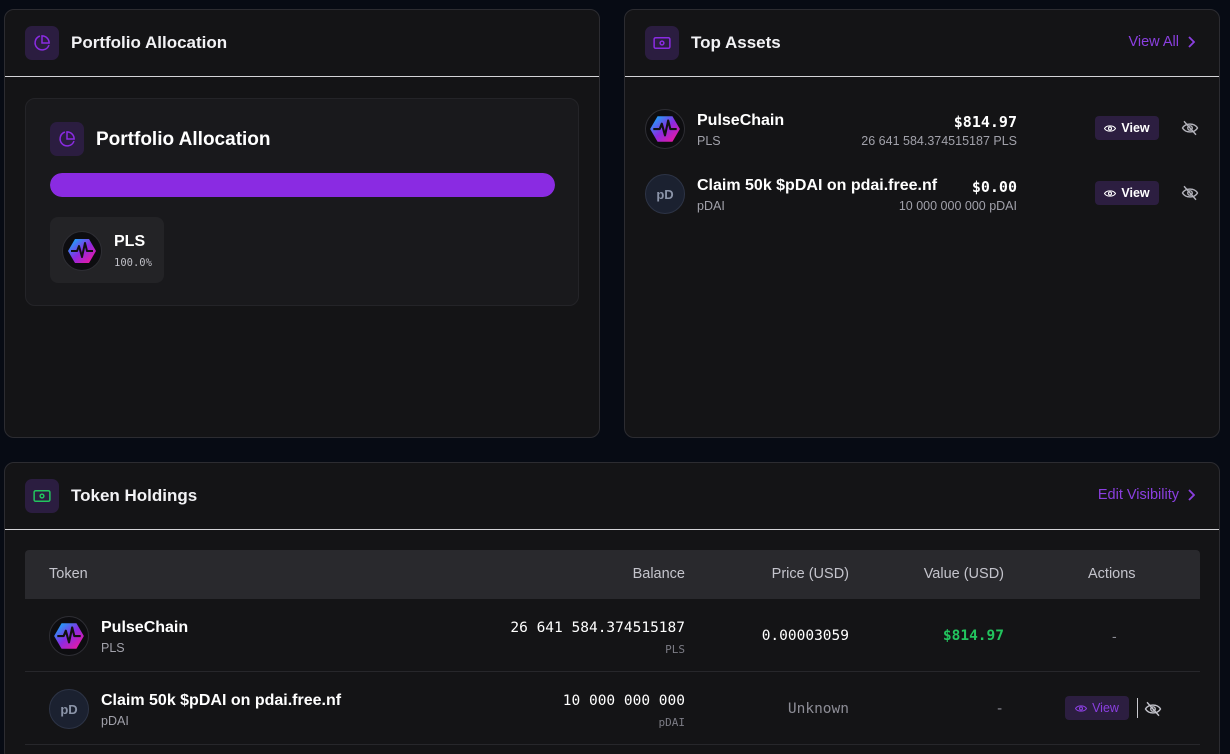 Image resolution: width=1230 pixels, height=754 pixels. What do you see at coordinates (1137, 708) in the screenshot?
I see `action-divider` at bounding box center [1137, 708].